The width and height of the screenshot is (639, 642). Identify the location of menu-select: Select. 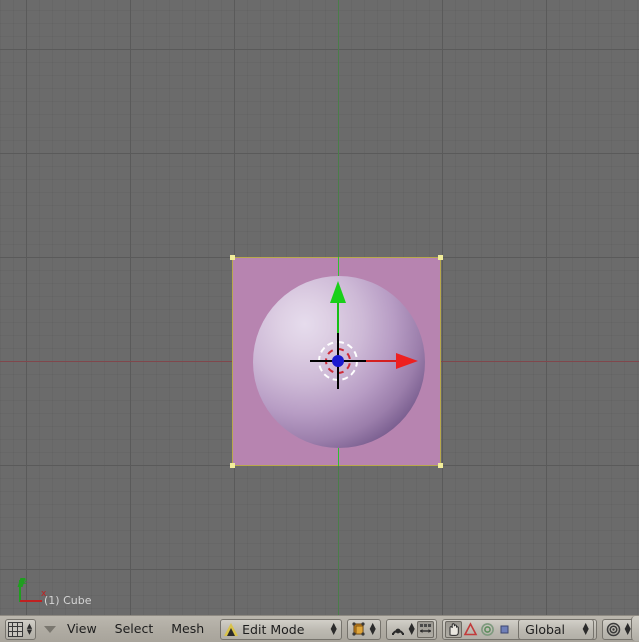
(134, 629).